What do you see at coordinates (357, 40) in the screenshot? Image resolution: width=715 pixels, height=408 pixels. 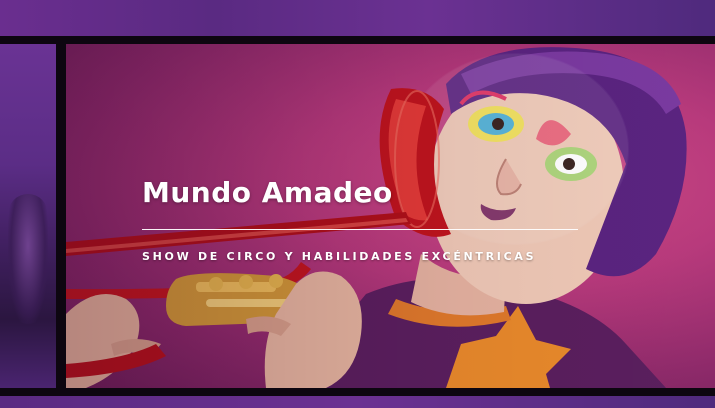 I see `frame-top-border` at bounding box center [357, 40].